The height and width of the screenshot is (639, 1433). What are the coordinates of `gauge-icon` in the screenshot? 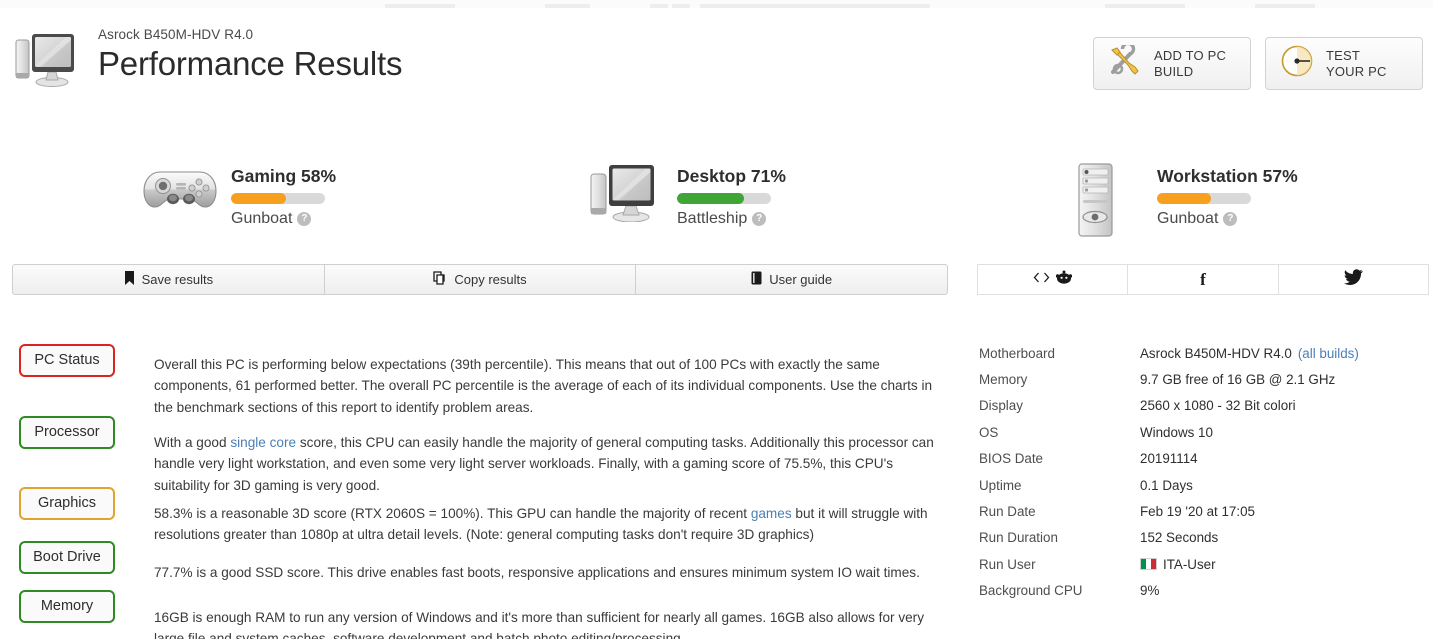 It's located at (1297, 63).